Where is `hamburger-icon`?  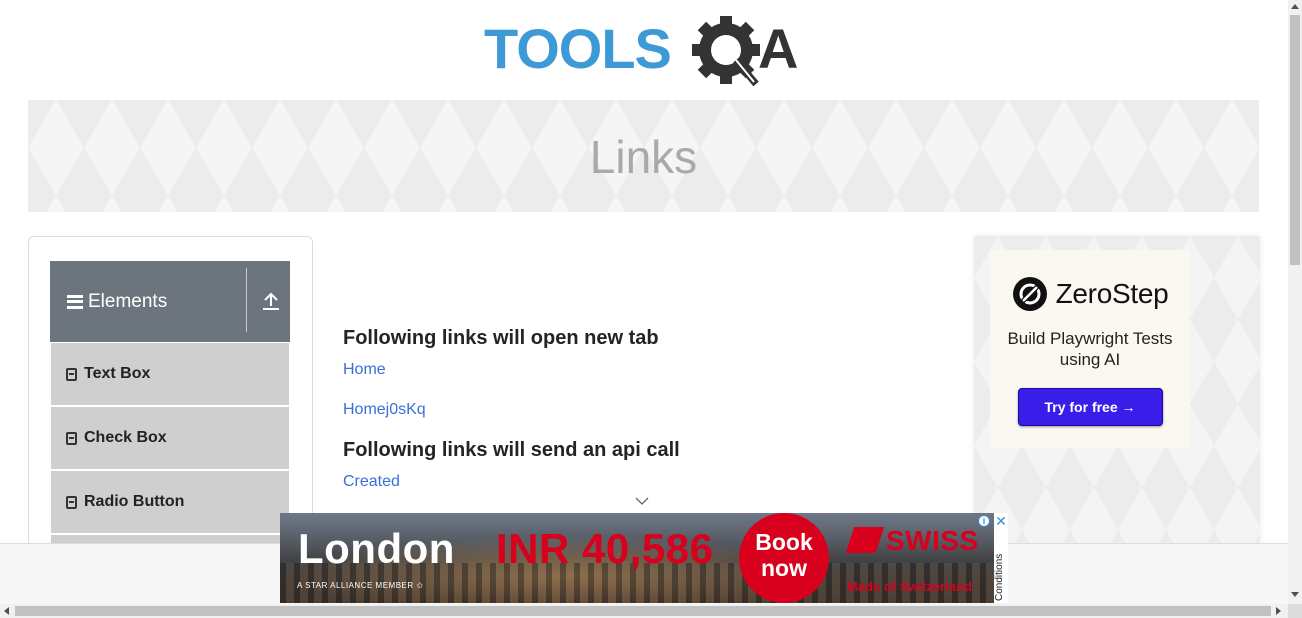 hamburger-icon is located at coordinates (75, 301).